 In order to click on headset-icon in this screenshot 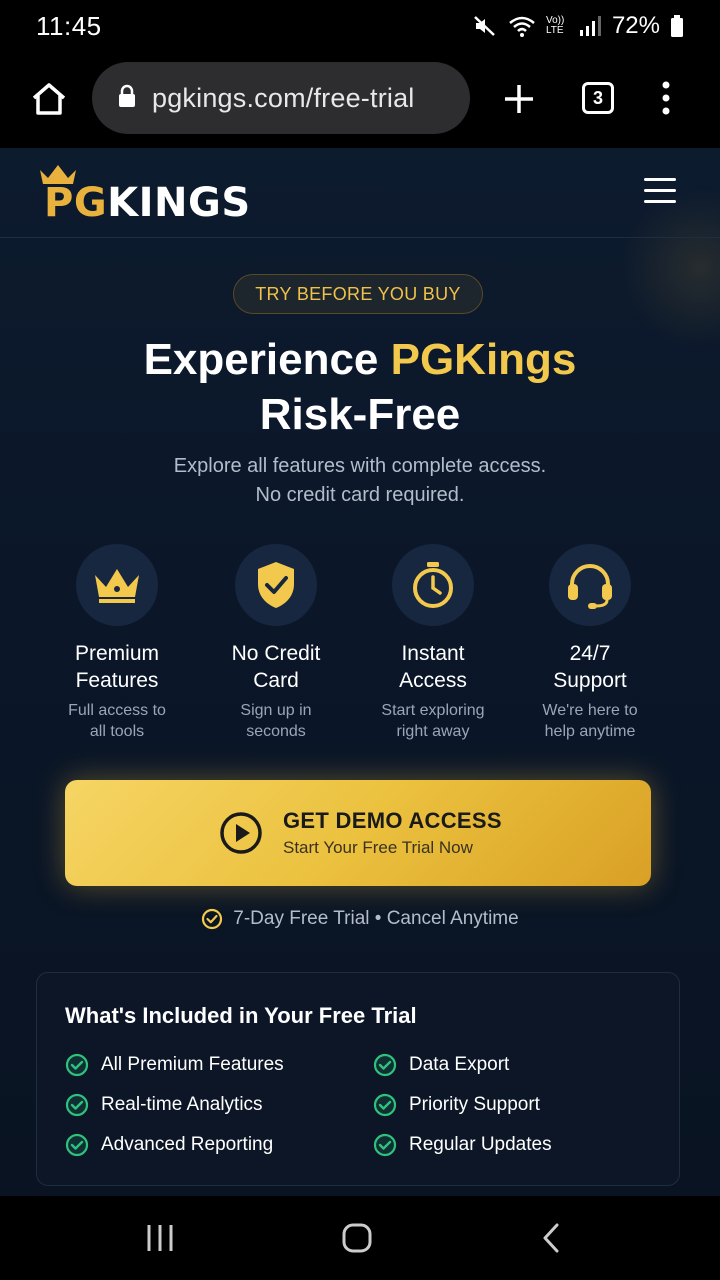, I will do `click(590, 586)`.